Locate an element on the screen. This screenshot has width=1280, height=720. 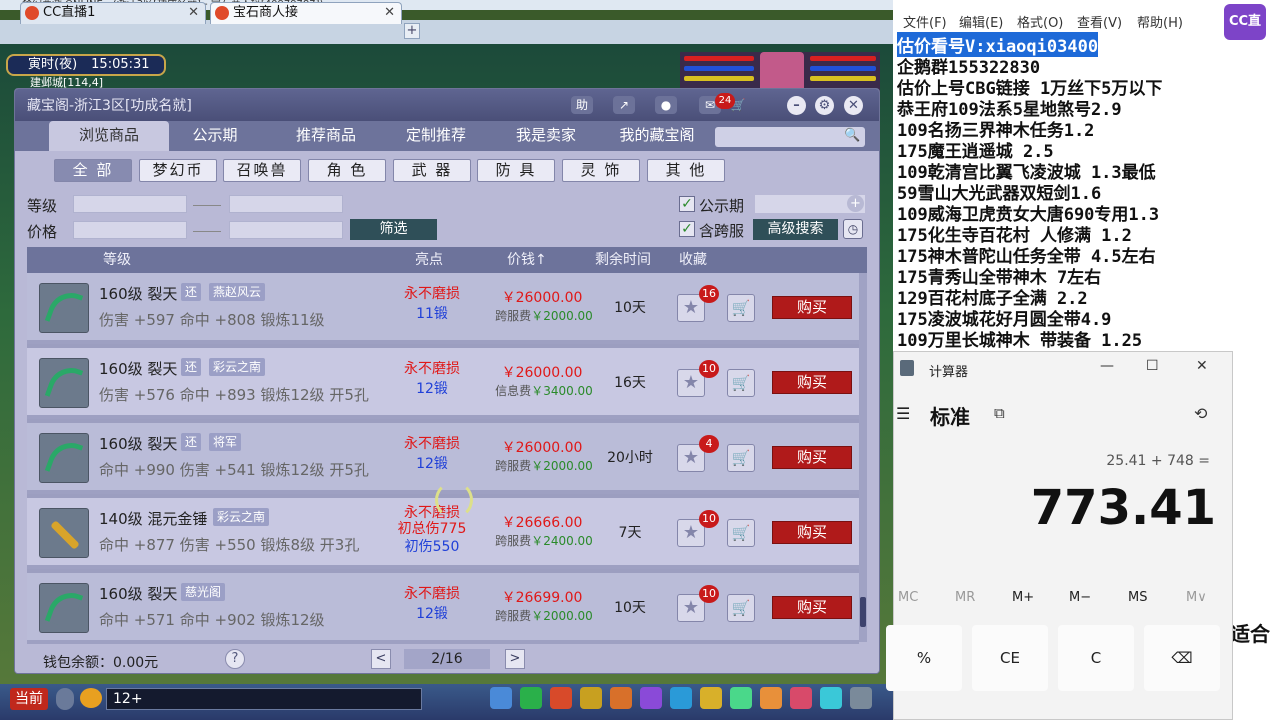
quest-icon is located at coordinates (651, 698).